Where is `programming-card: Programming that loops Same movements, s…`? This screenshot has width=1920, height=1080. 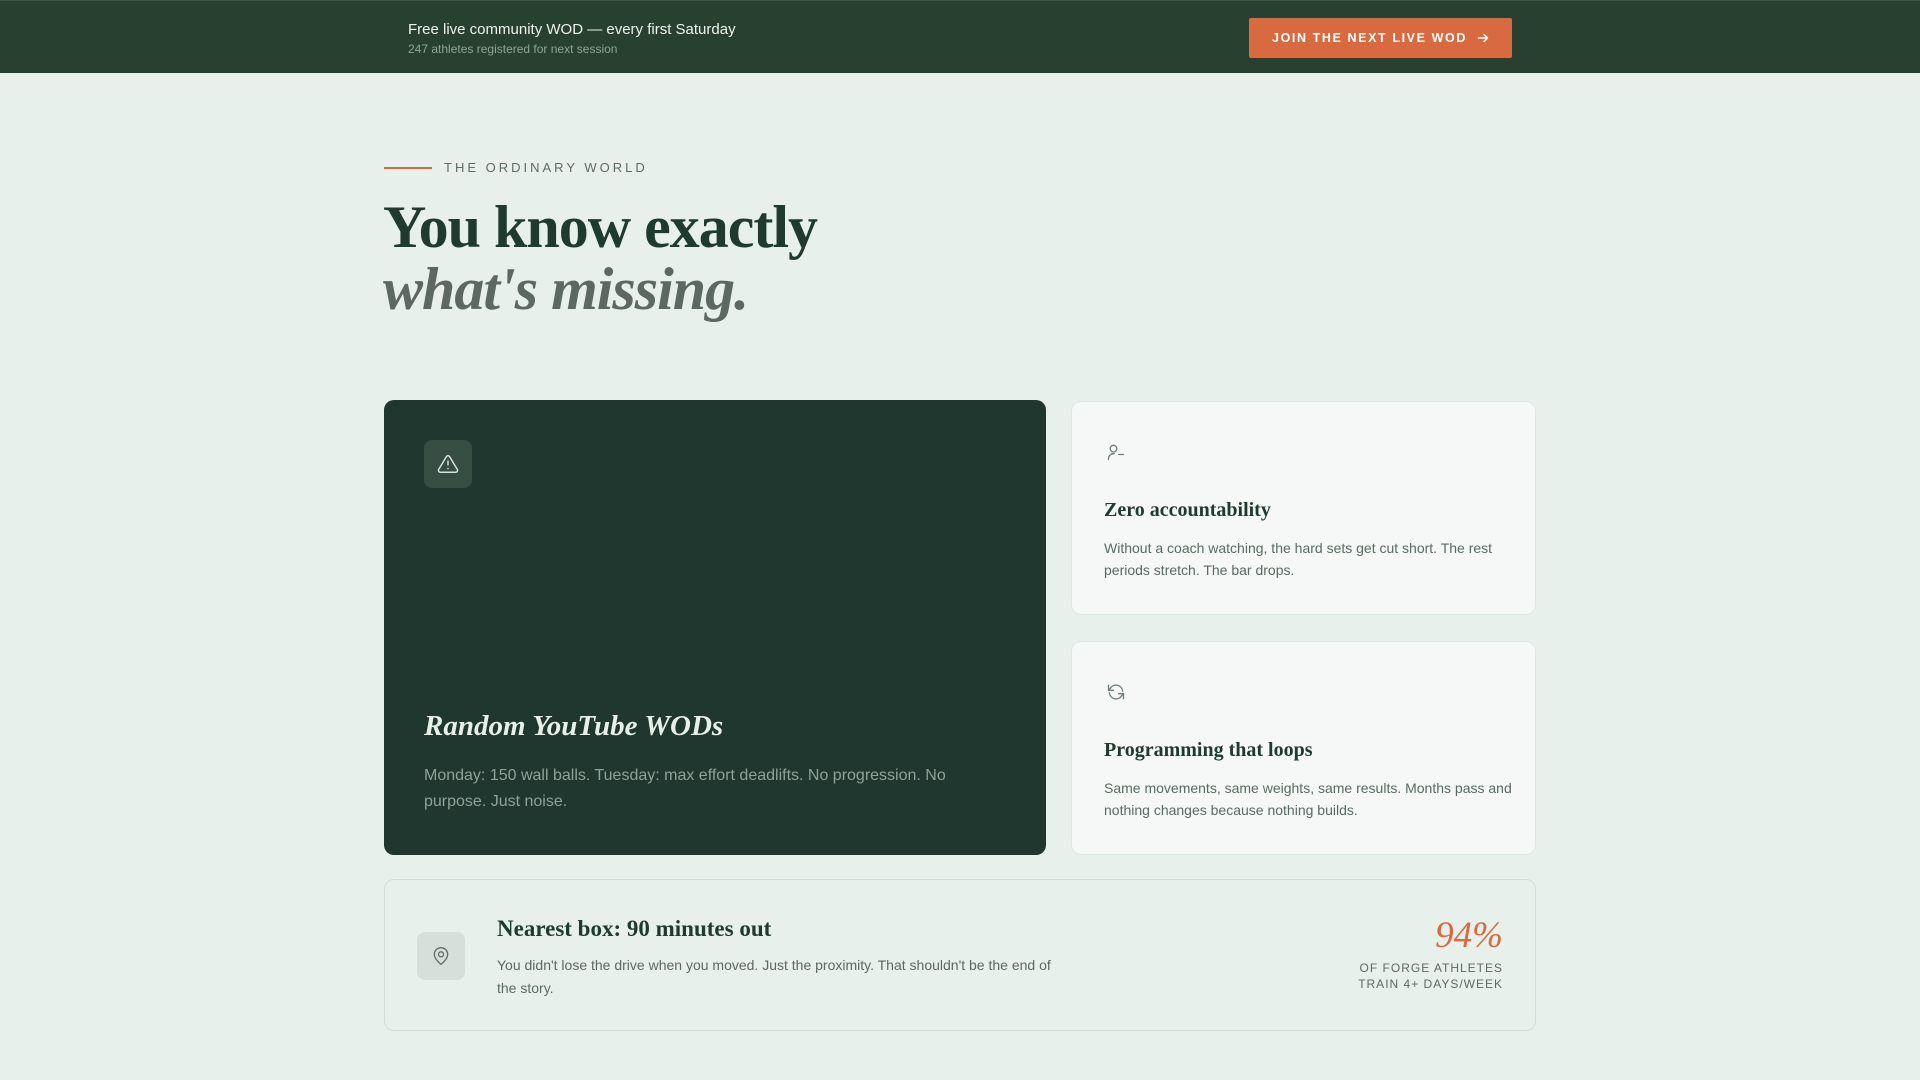
programming-card: Programming that loops Same movements, s… is located at coordinates (1303, 748).